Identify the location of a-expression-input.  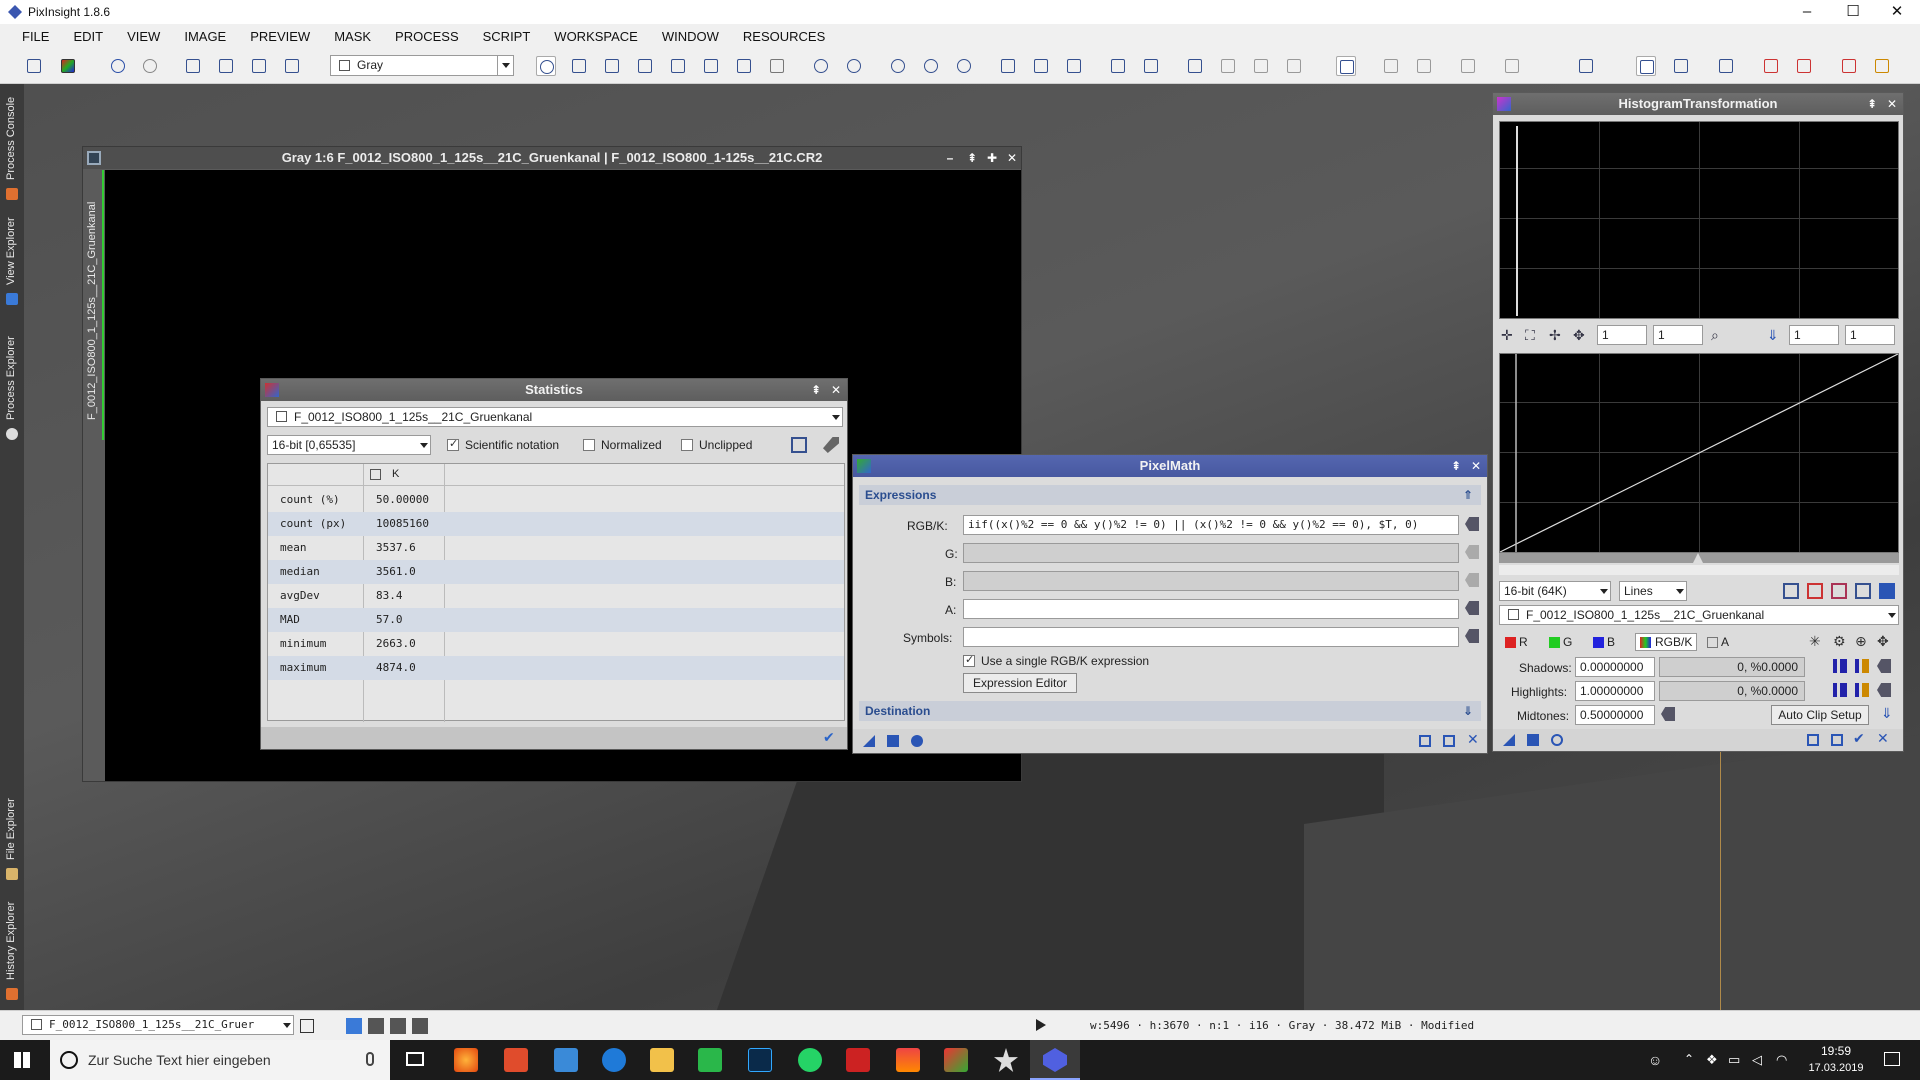
(1211, 609).